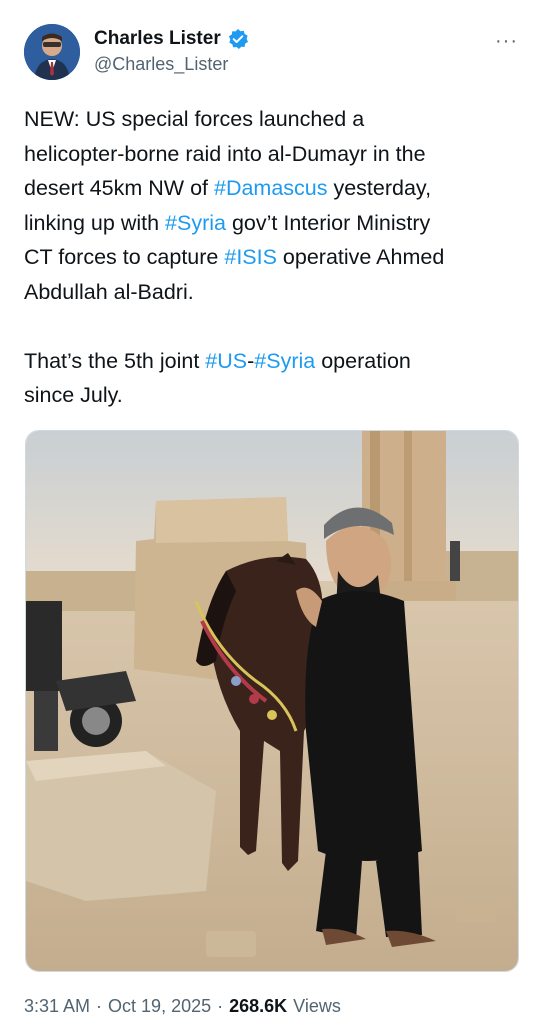 This screenshot has height=1024, width=542. I want to click on tweet-date: Oct 19, 2025, so click(159, 1006).